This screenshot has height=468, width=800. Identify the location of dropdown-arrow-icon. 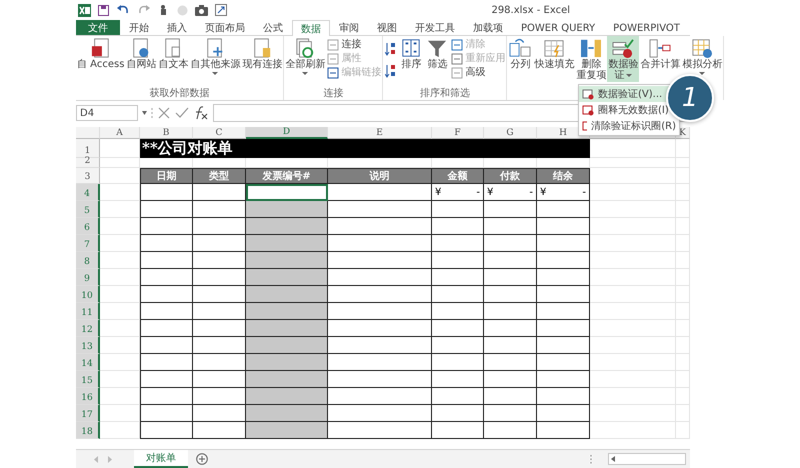
(144, 113).